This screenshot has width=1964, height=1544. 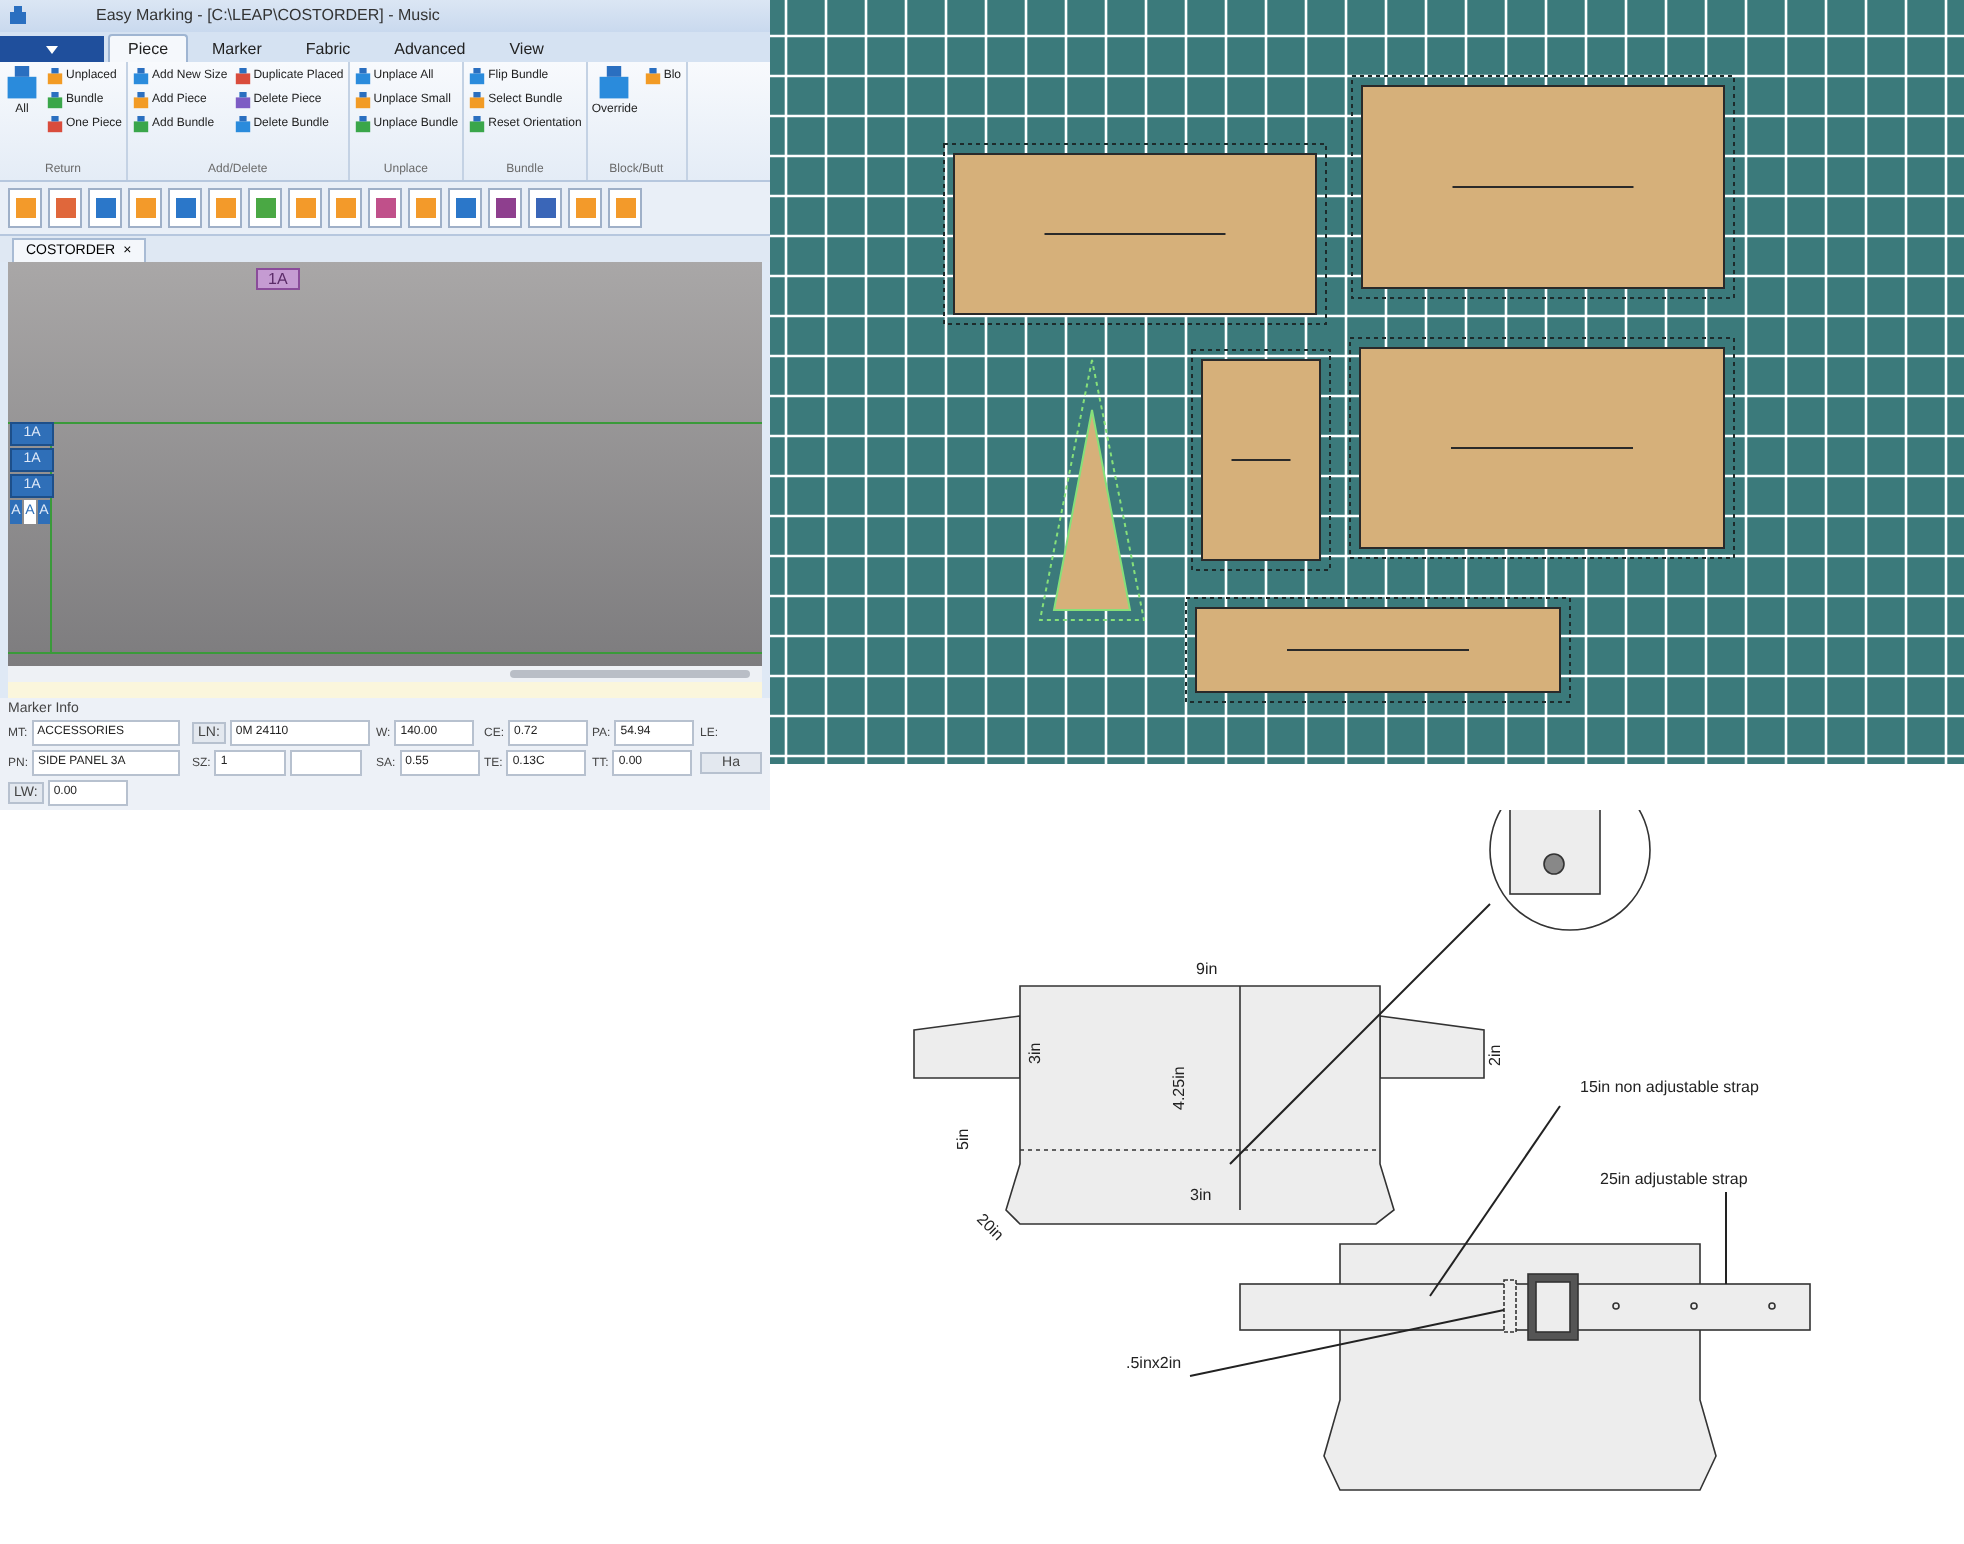 I want to click on dimension-label: 4.25in, so click(x=1179, y=1088).